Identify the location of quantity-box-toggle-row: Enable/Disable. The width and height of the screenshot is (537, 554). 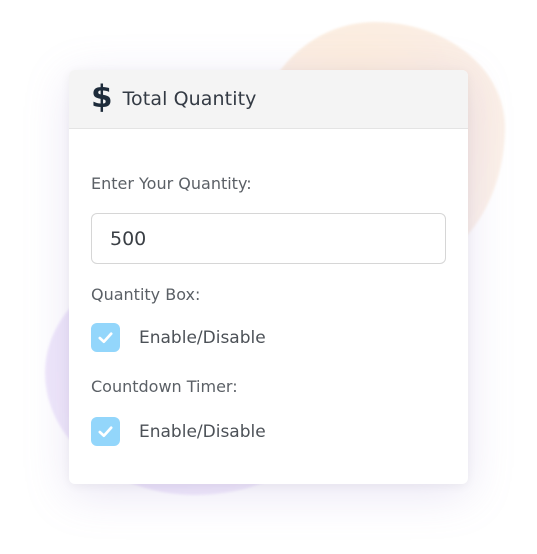
(178, 337).